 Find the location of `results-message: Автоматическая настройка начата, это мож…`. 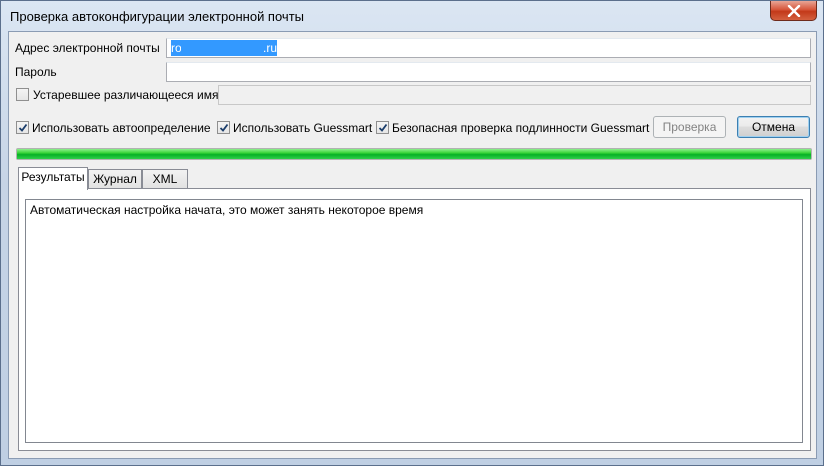

results-message: Автоматическая настройка начата, это мож… is located at coordinates (227, 210).